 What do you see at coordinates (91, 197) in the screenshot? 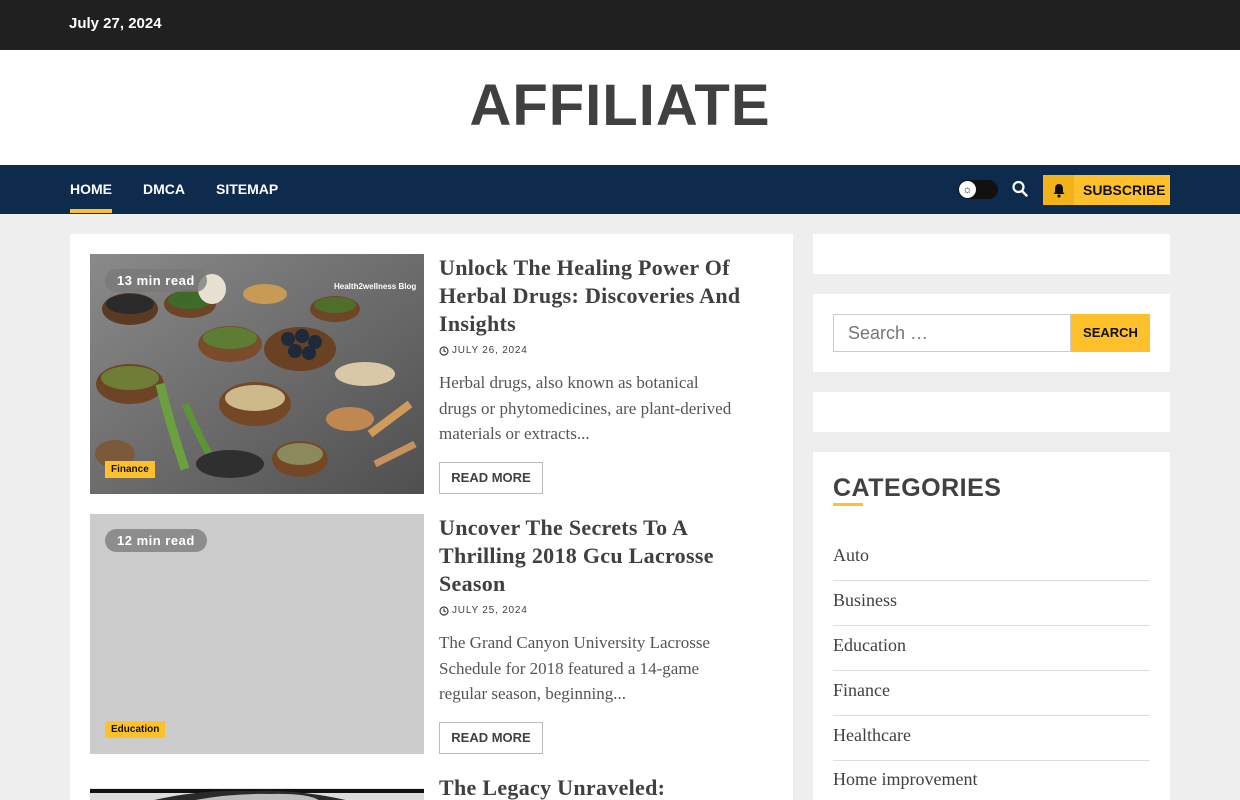
I see `nav-home: HOME` at bounding box center [91, 197].